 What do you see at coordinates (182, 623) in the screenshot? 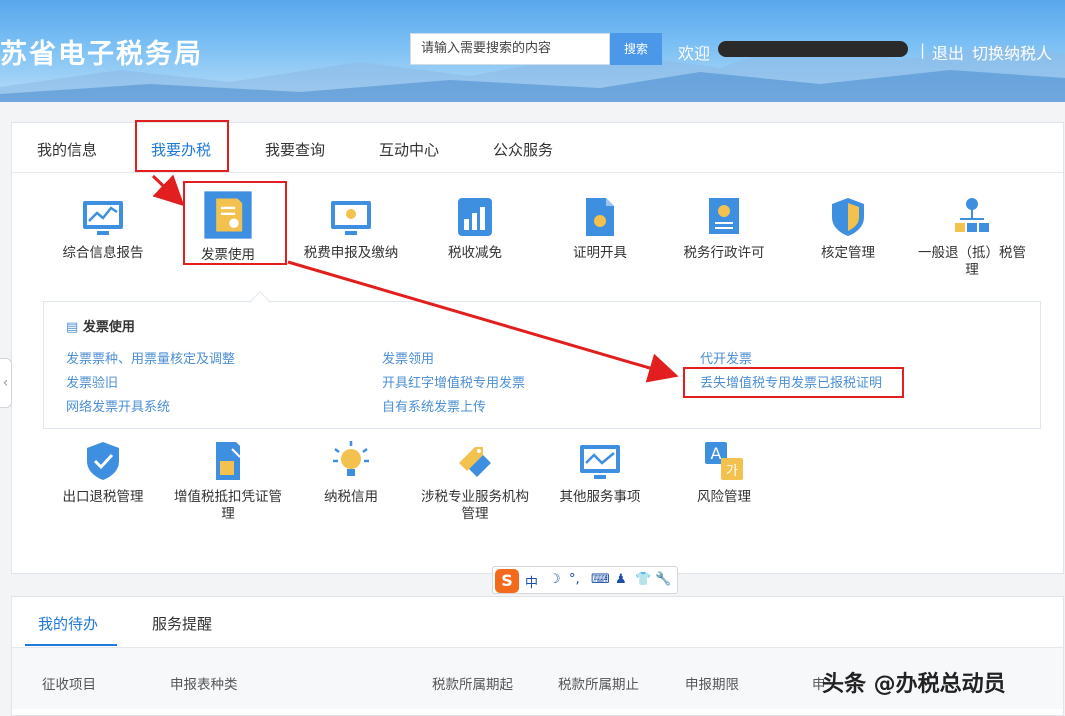
I see `tab-service-reminder: 服务提醒` at bounding box center [182, 623].